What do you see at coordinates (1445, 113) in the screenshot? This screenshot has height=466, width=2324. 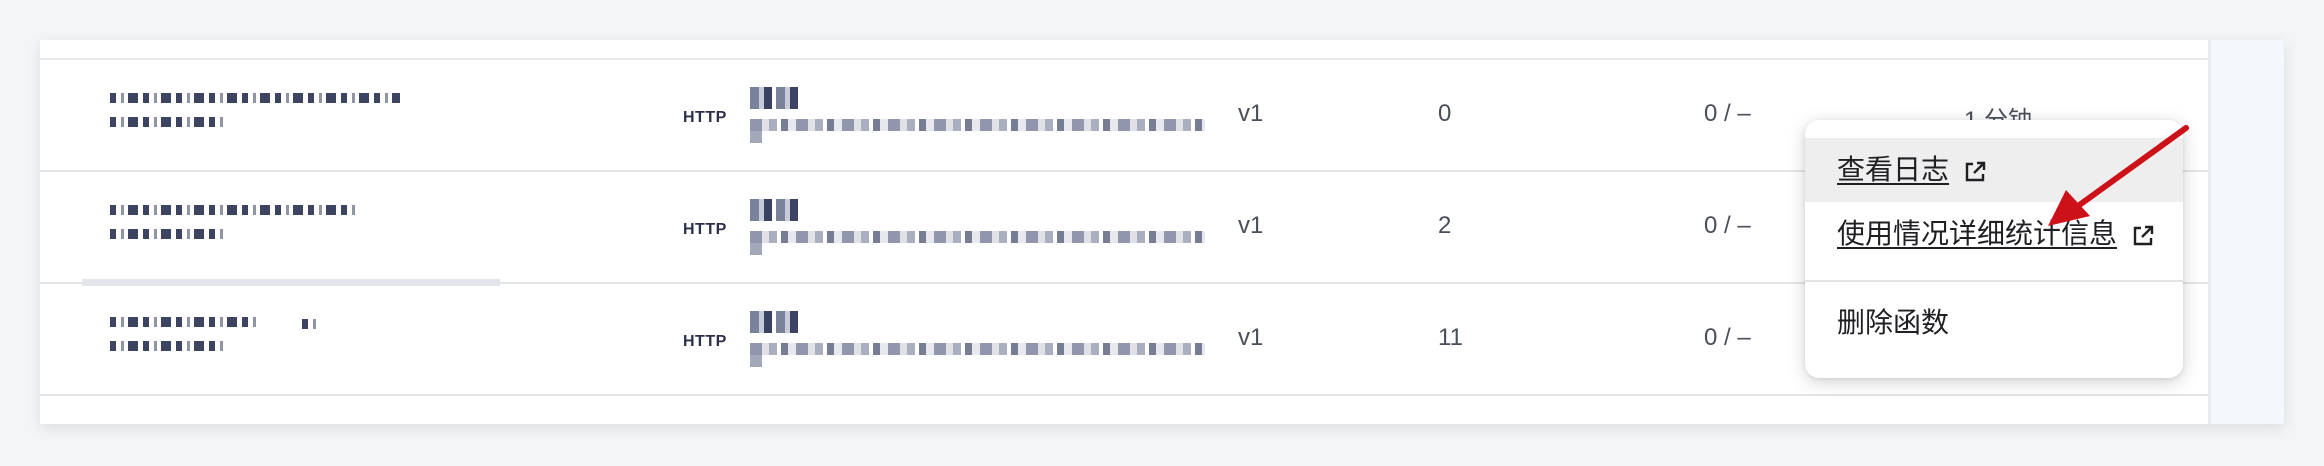 I see `invocations-cell: 0` at bounding box center [1445, 113].